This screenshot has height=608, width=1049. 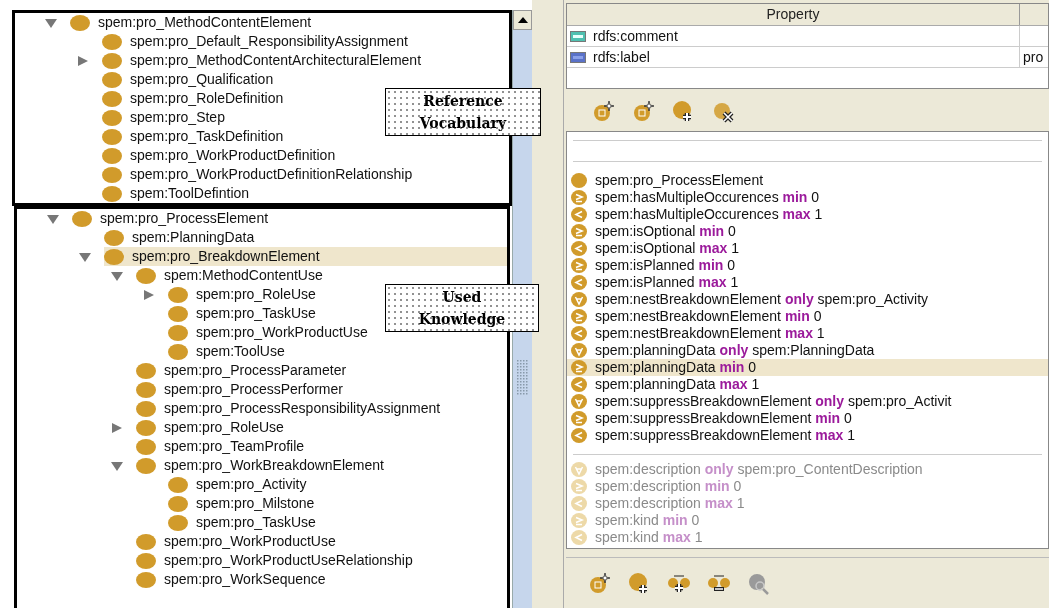 I want to click on restriction-row: spem:isPlanned max 1, so click(x=807, y=282).